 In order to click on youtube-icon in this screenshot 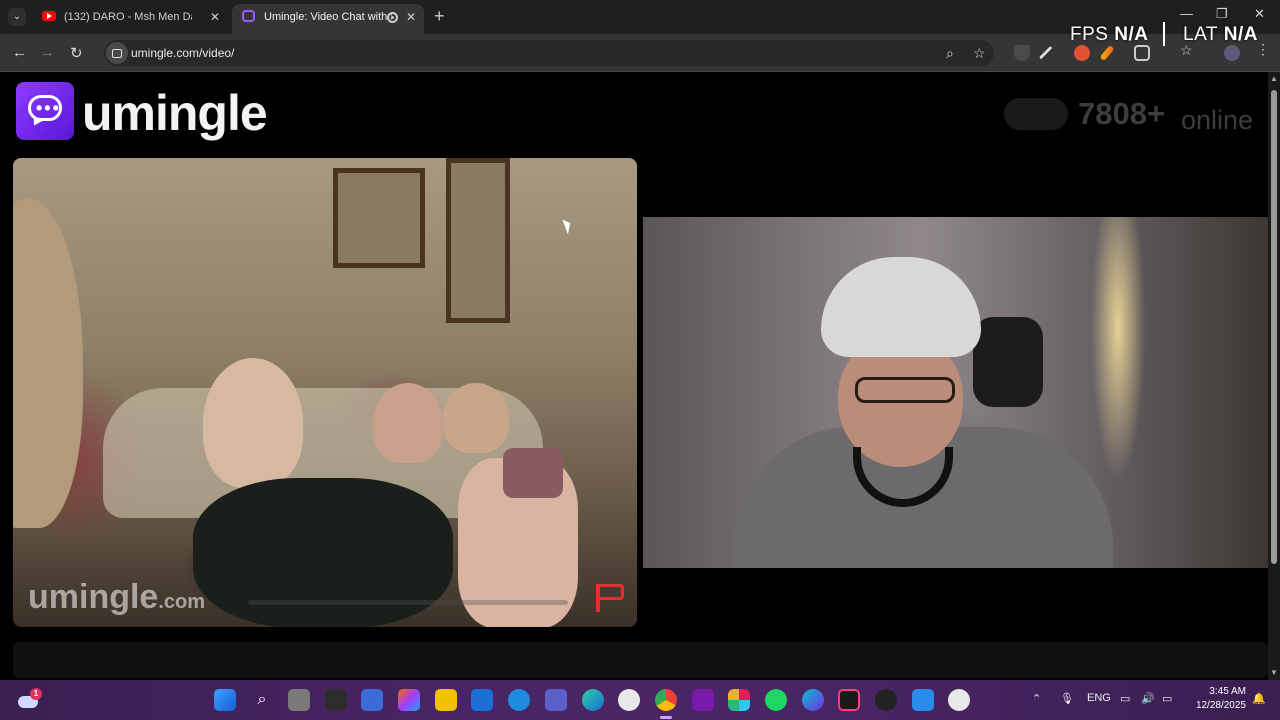, I will do `click(49, 16)`.